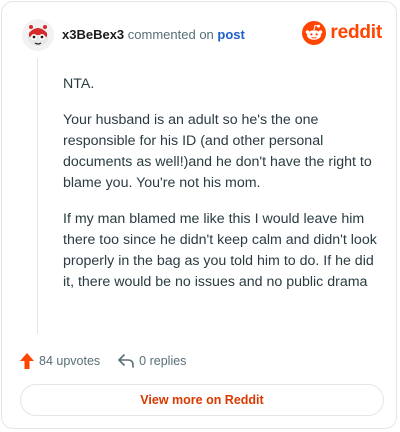 The height and width of the screenshot is (432, 400). Describe the element at coordinates (163, 361) in the screenshot. I see `reply-count: 0 replies` at that location.